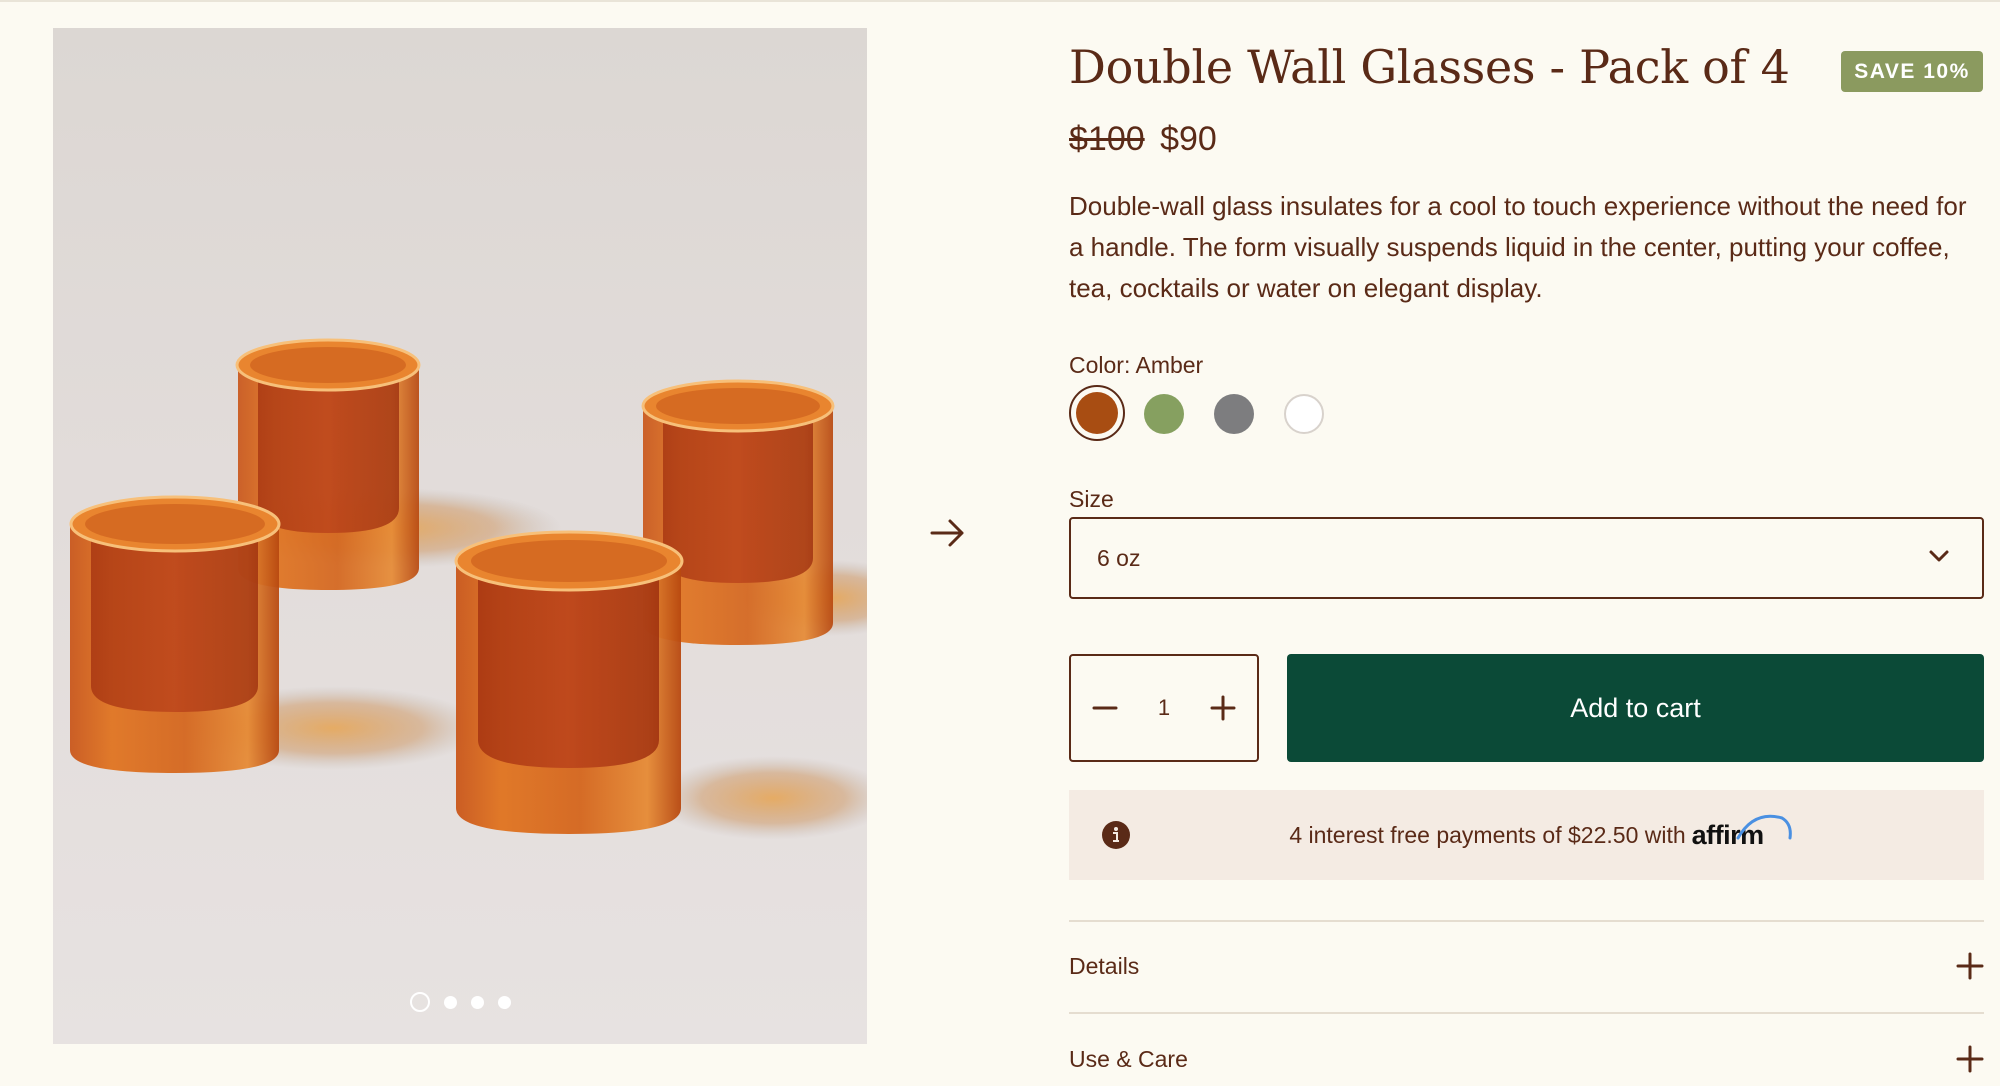 This screenshot has height=1086, width=2000. What do you see at coordinates (1119, 557) in the screenshot?
I see `size-selected-value: 6 oz` at bounding box center [1119, 557].